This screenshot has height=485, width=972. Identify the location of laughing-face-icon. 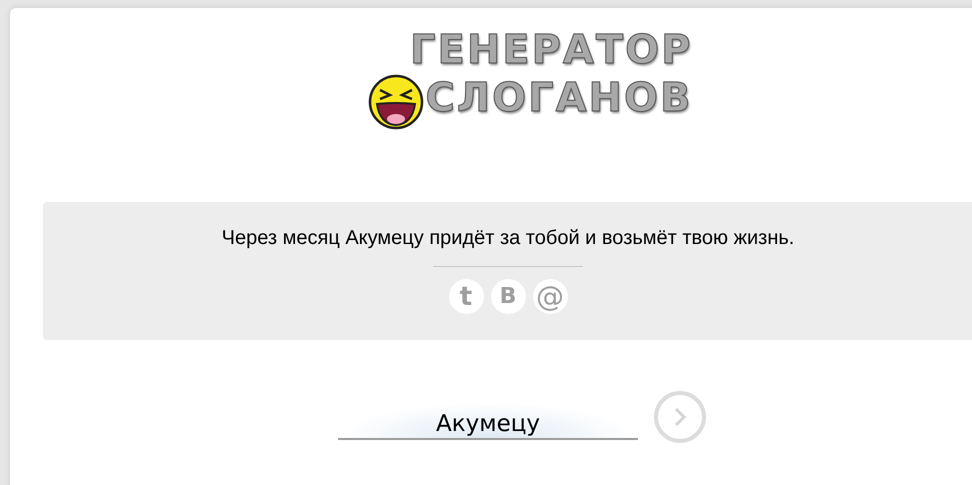
(396, 102).